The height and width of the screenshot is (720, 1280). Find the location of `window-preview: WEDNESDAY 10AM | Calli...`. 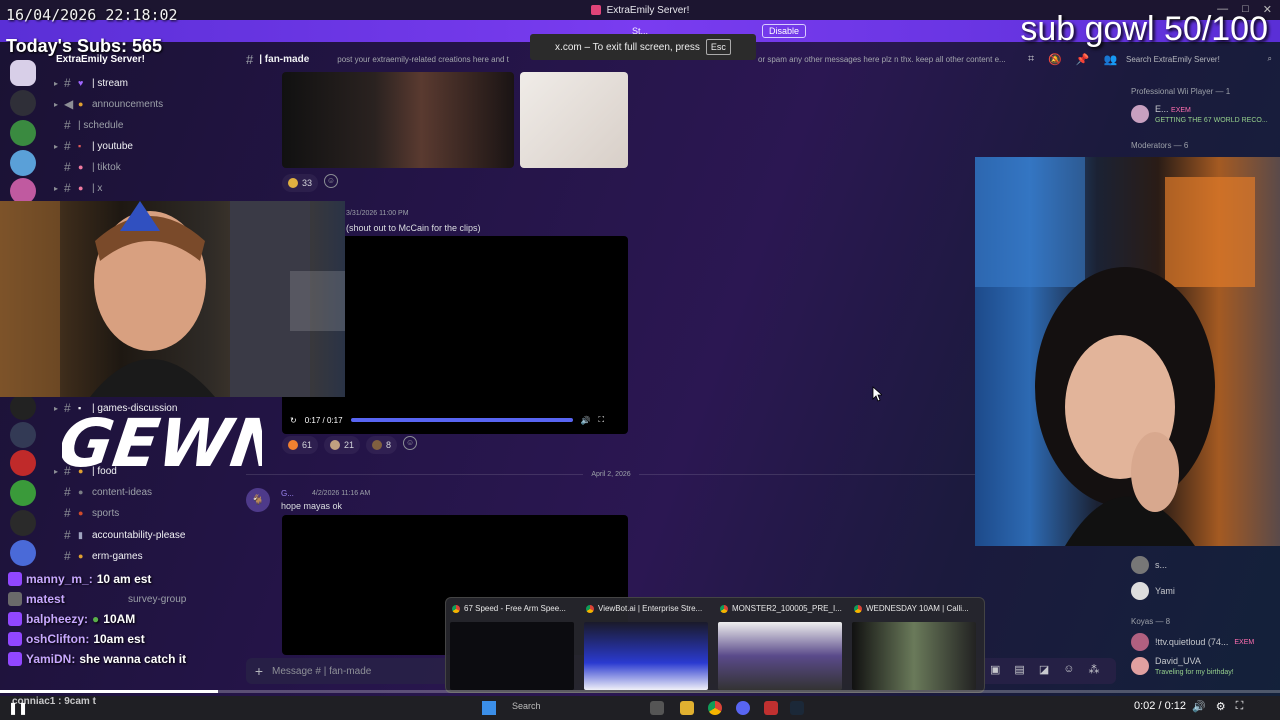

window-preview: WEDNESDAY 10AM | Calli... is located at coordinates (914, 646).